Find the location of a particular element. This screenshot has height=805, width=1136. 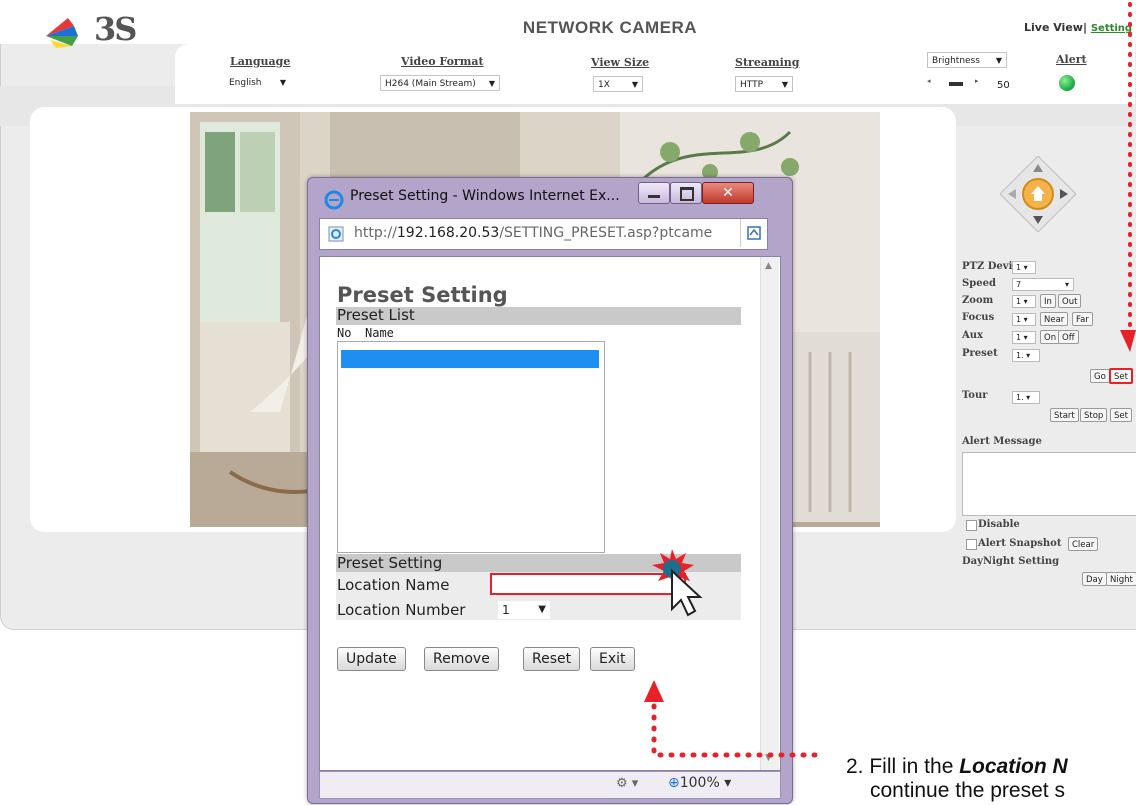

window-controls: ✕ is located at coordinates (708, 193).